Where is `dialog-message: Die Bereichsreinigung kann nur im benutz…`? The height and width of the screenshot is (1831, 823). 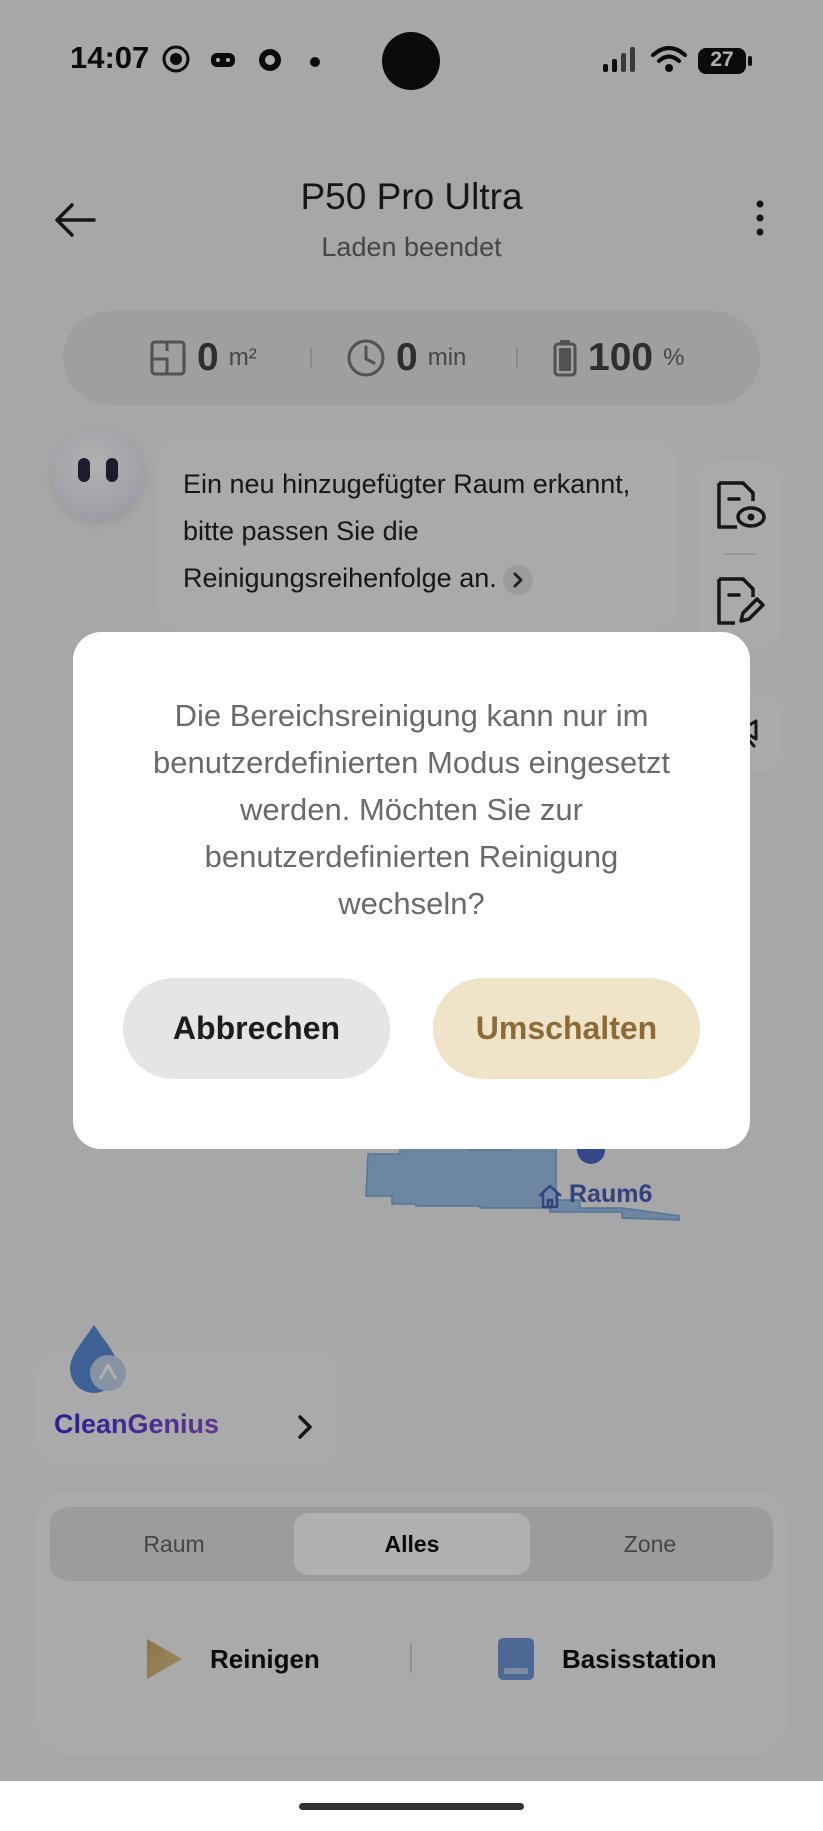
dialog-message: Die Bereichsreinigung kann nur im benutz… is located at coordinates (411, 809).